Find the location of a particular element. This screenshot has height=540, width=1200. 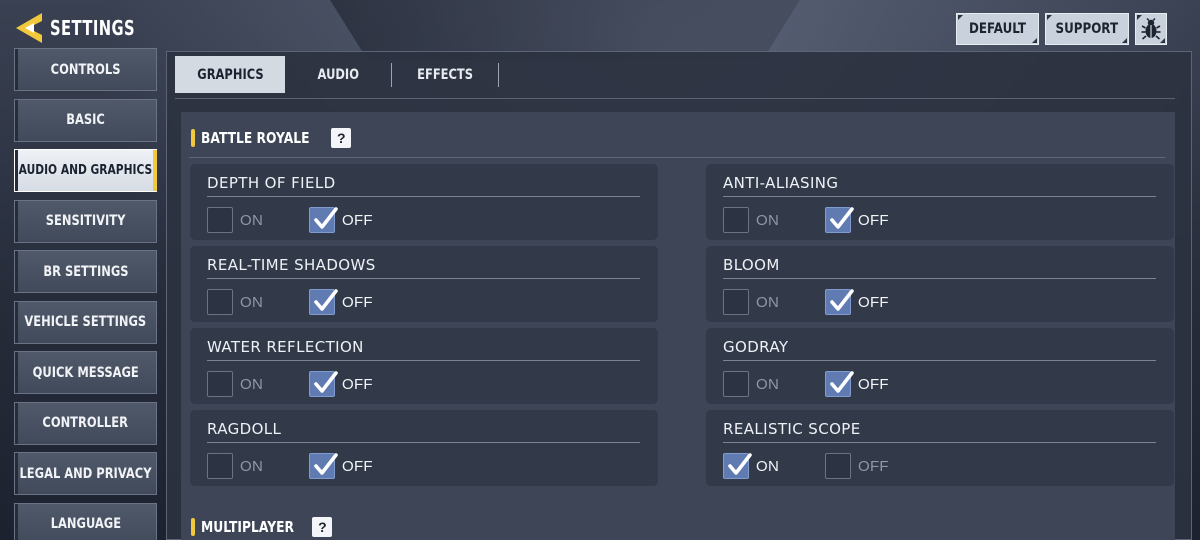

sidebar-item-audio-and-graphics: AUDIO AND GRAPHICS is located at coordinates (85, 170).